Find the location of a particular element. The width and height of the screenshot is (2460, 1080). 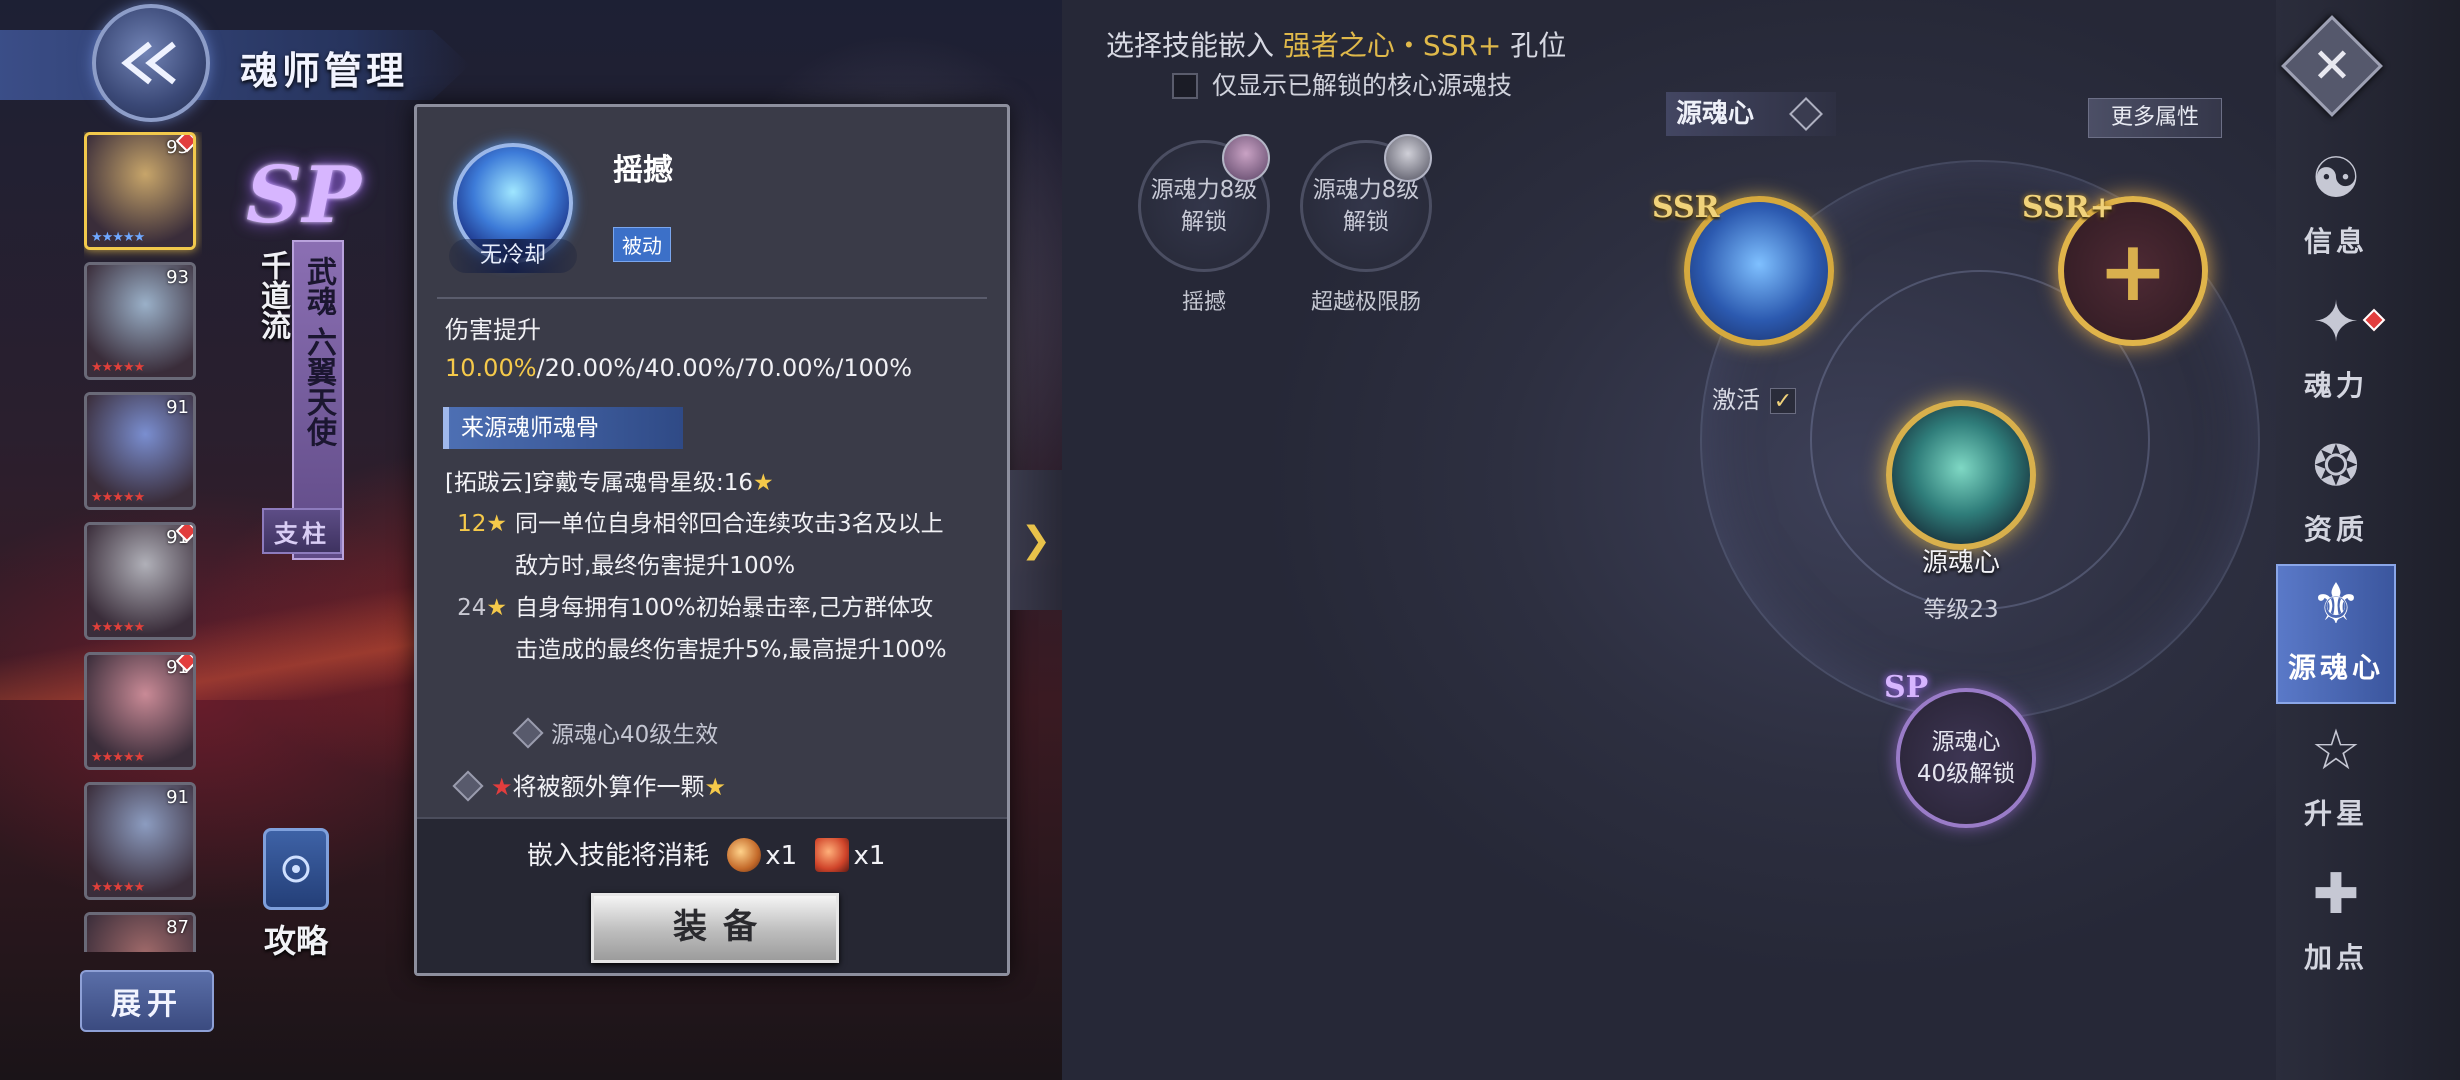

soul-core-label: 源魂心 is located at coordinates (1751, 114).